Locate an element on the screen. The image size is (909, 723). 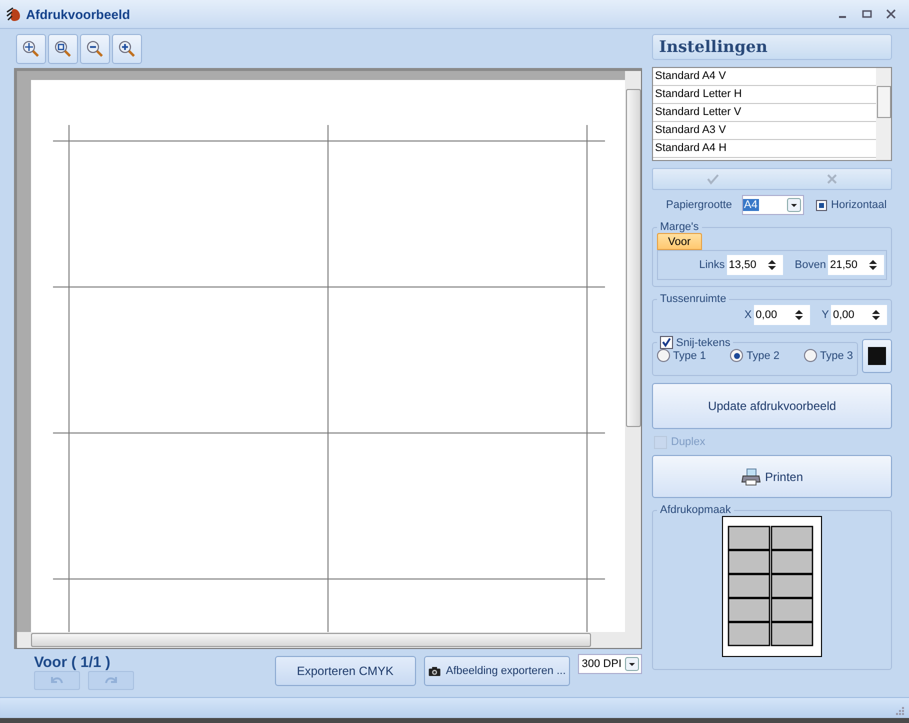
field-label: Boven is located at coordinates (810, 265).